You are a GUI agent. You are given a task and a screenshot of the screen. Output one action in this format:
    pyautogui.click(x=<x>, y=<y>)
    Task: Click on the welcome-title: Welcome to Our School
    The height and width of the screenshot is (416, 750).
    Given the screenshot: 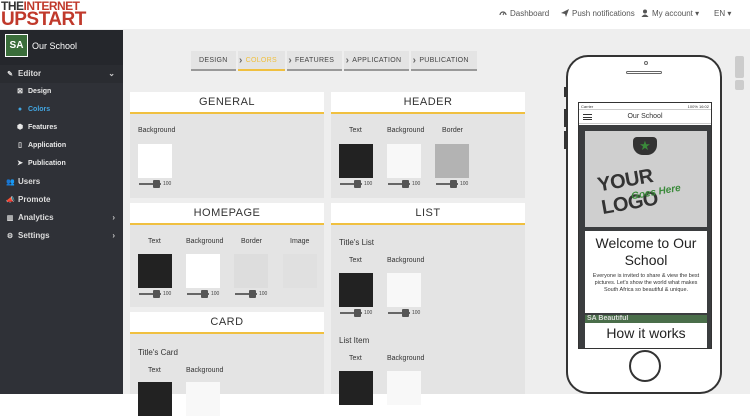 What is the action you would take?
    pyautogui.click(x=646, y=251)
    